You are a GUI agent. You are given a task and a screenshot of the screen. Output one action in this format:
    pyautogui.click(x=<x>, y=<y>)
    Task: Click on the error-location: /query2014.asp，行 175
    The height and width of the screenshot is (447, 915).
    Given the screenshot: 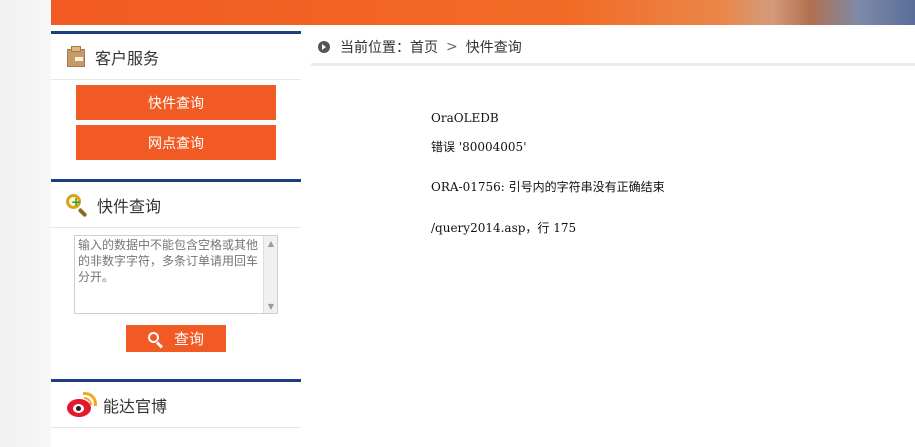 What is the action you would take?
    pyautogui.click(x=504, y=228)
    